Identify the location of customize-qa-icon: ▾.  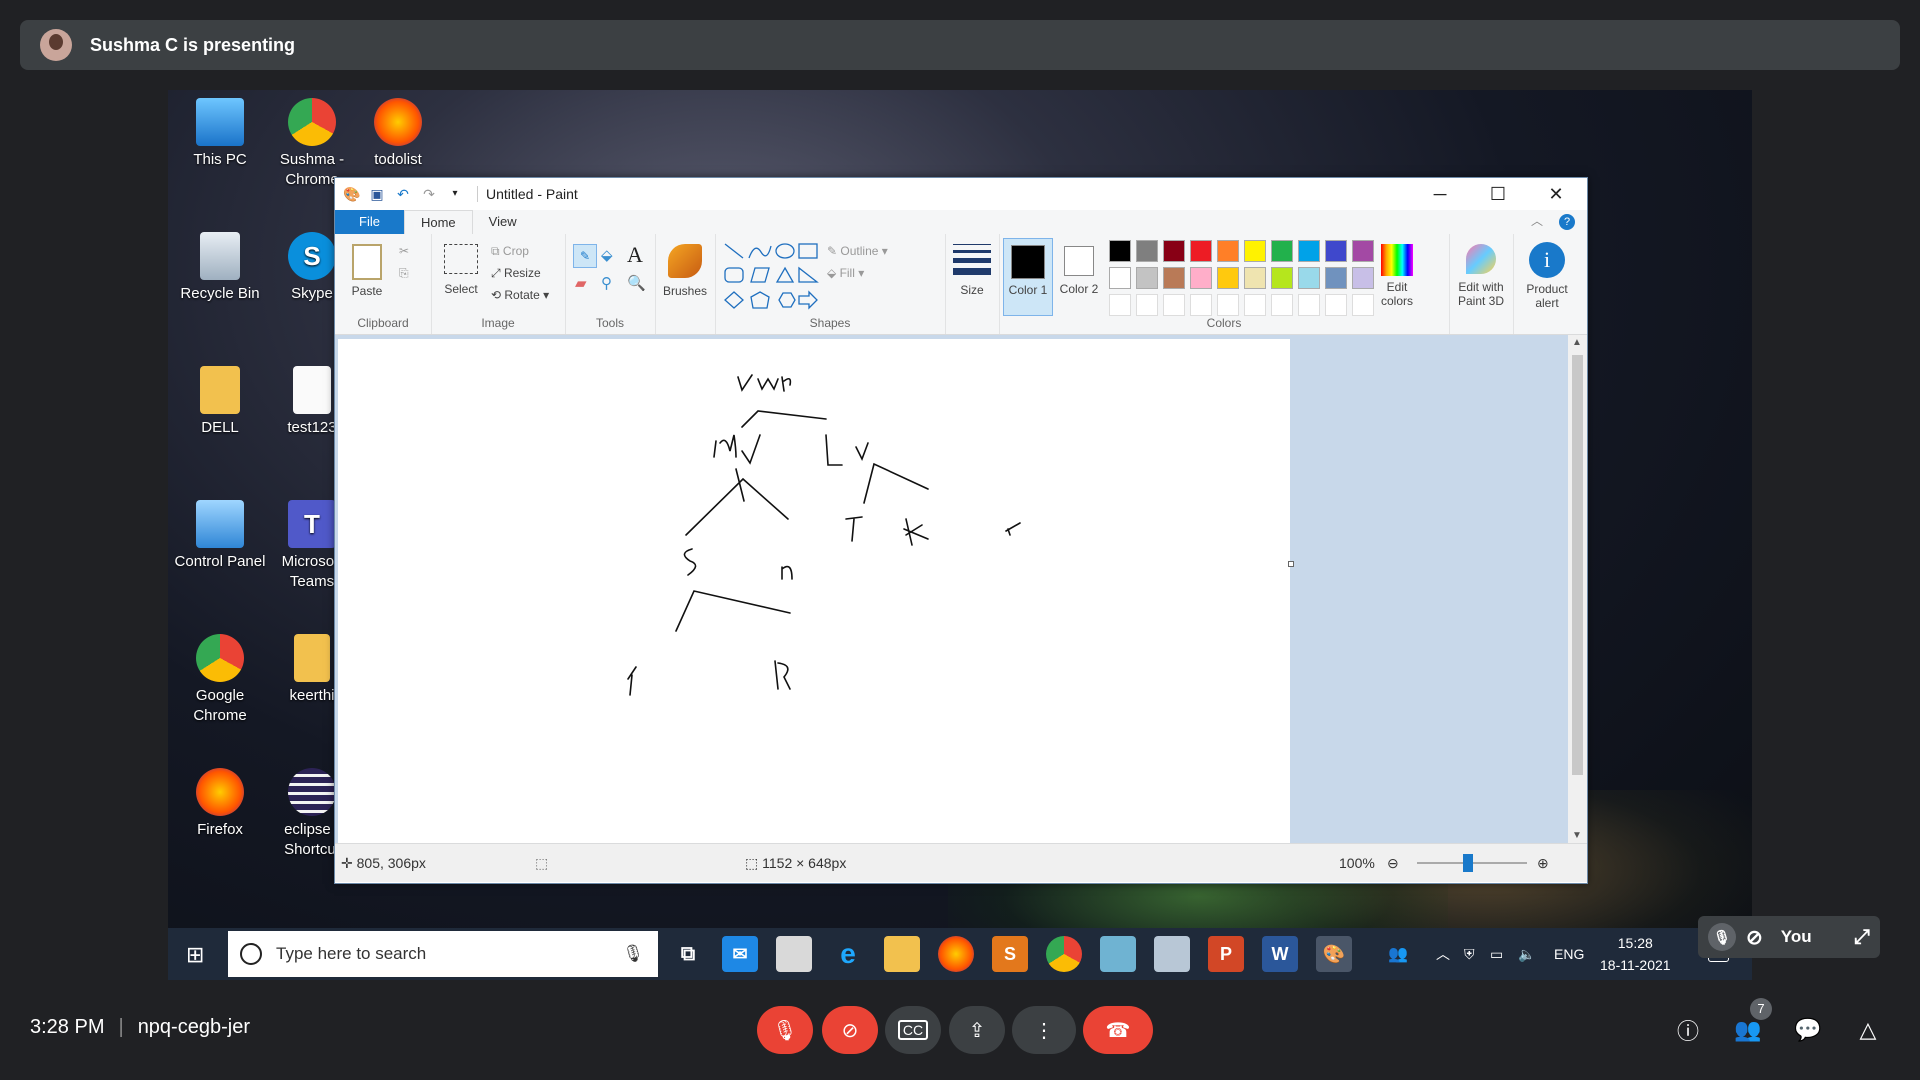
(455, 194).